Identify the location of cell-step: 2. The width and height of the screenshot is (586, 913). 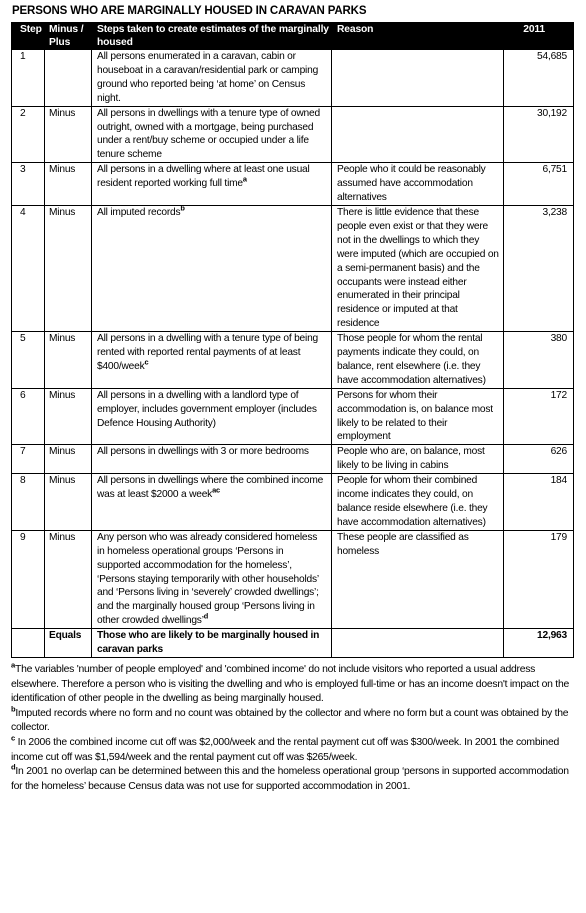
(28, 134).